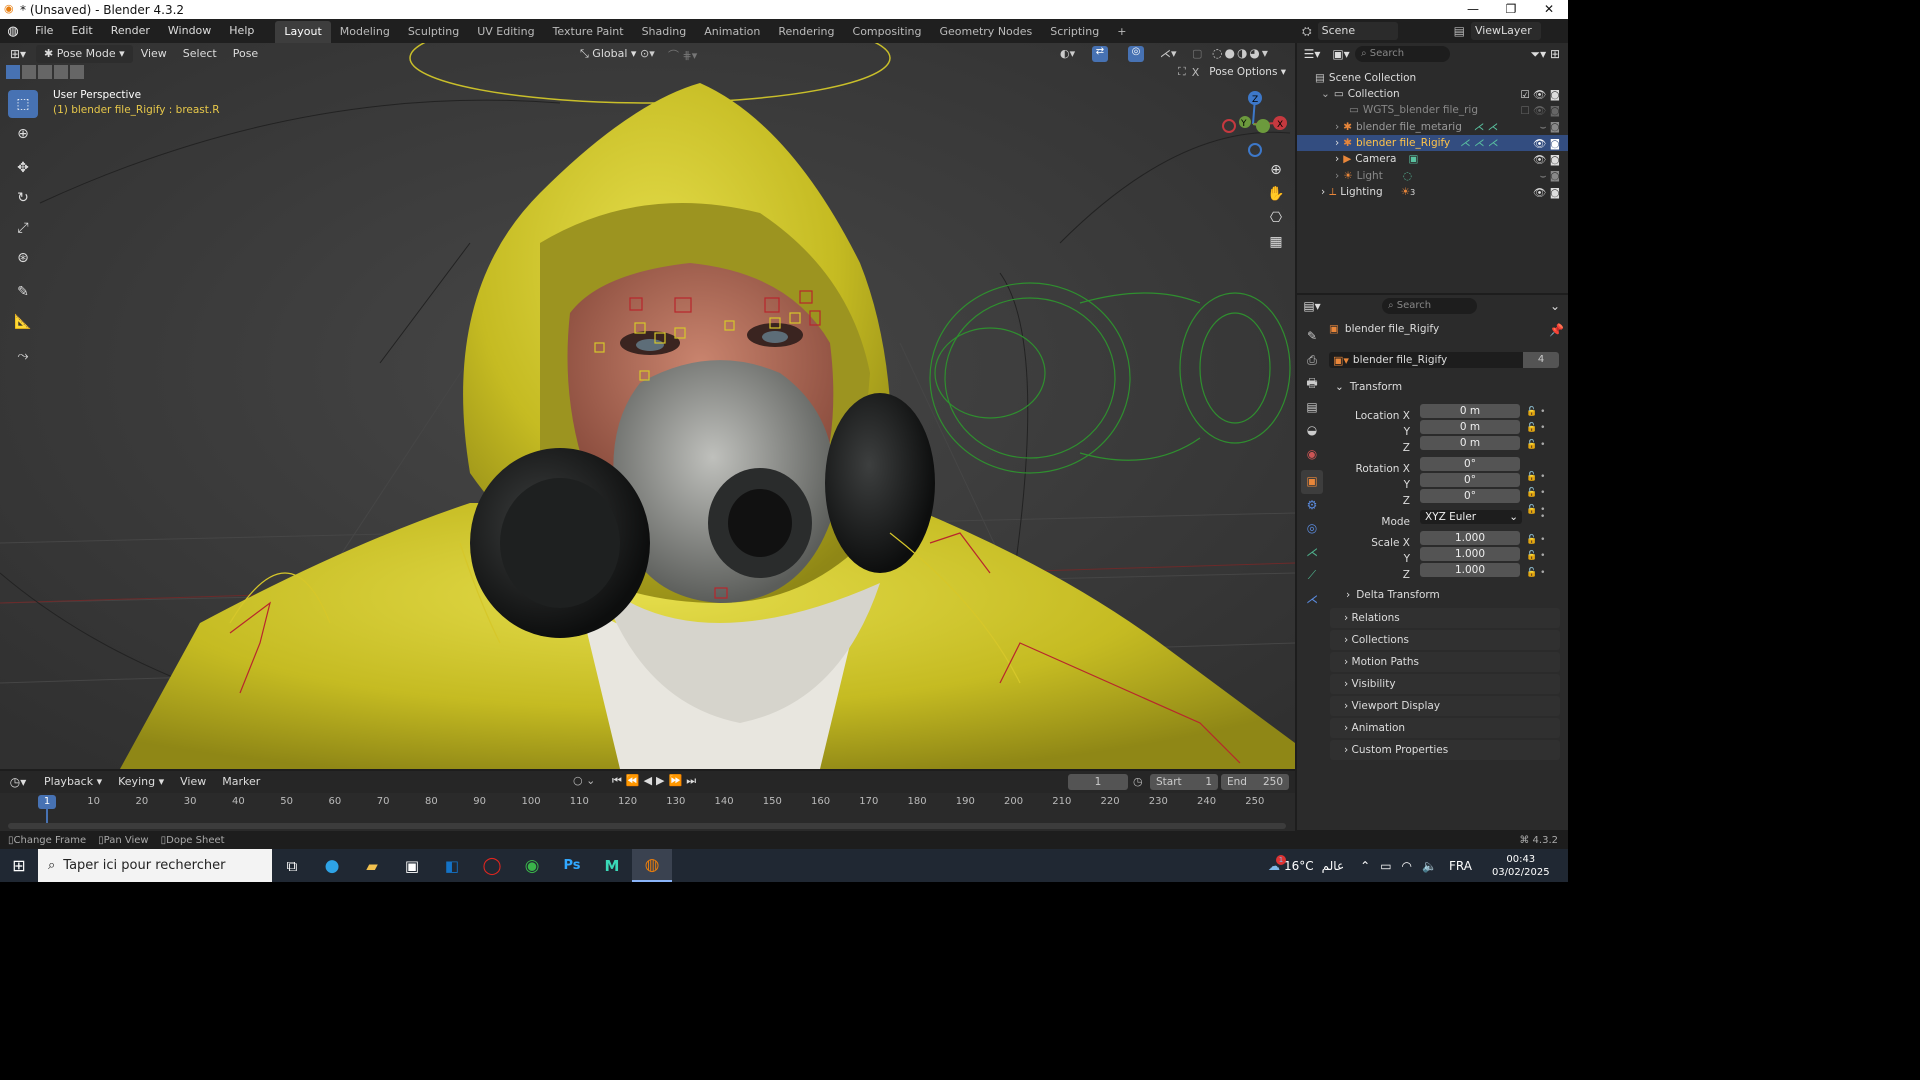  I want to click on mode-keyframe-icon: •, so click(1542, 517).